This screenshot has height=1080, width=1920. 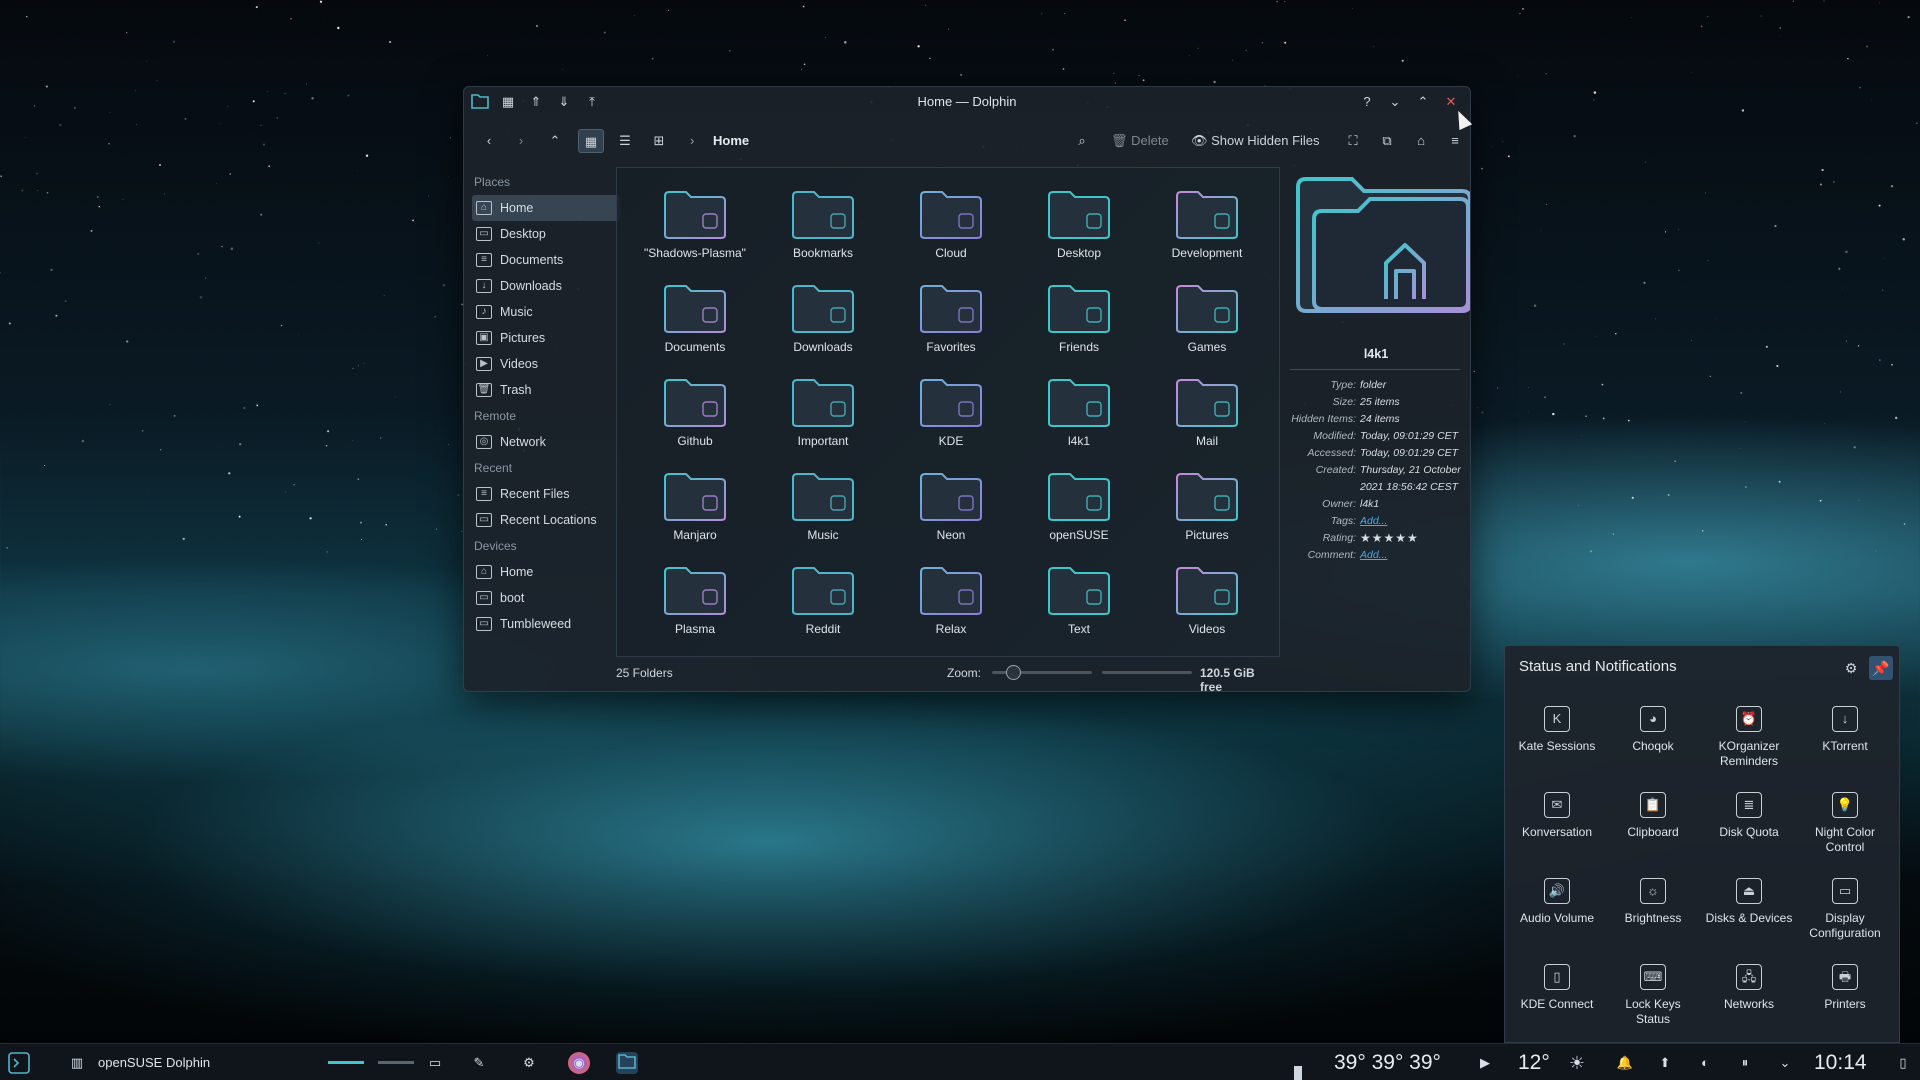 I want to click on folder-item: Github, so click(x=695, y=411).